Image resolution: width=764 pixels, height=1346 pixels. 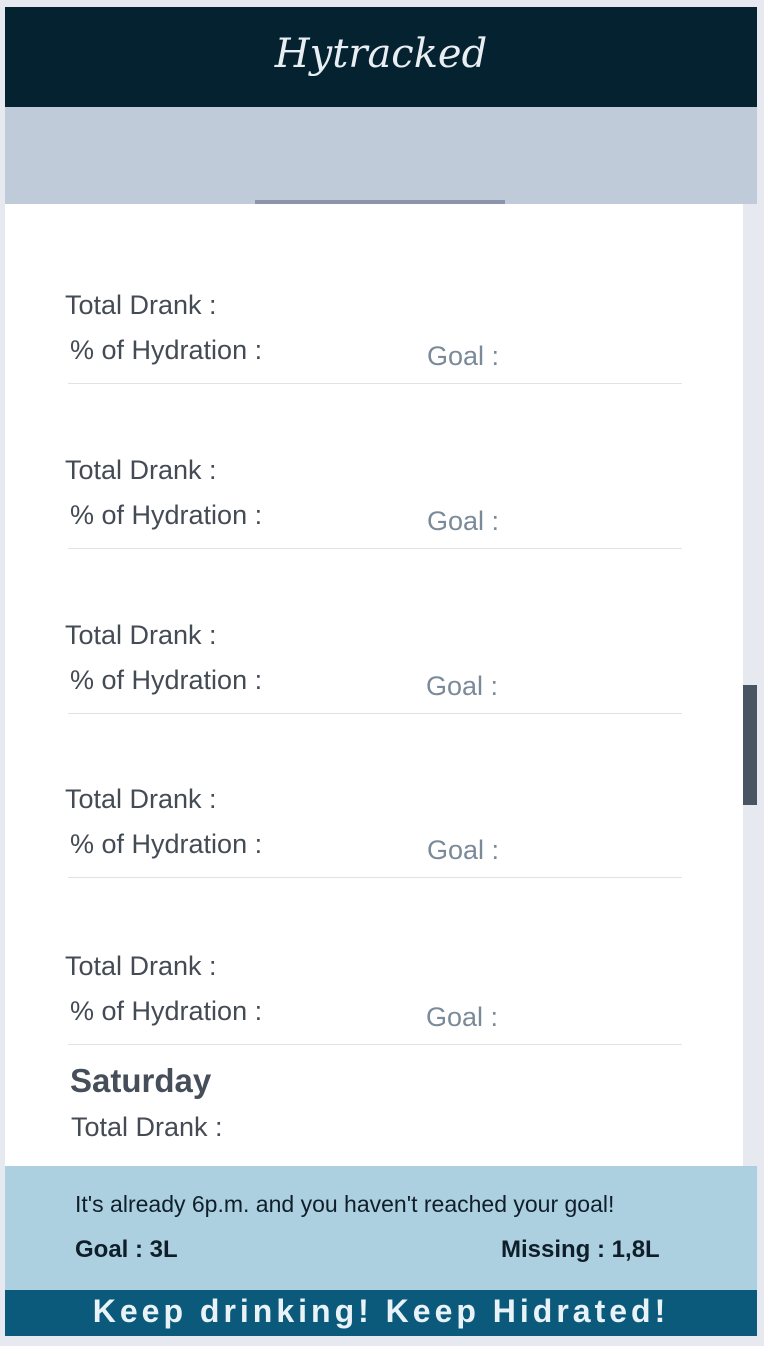 I want to click on daily-goal: Goal : 3L, so click(x=126, y=1249).